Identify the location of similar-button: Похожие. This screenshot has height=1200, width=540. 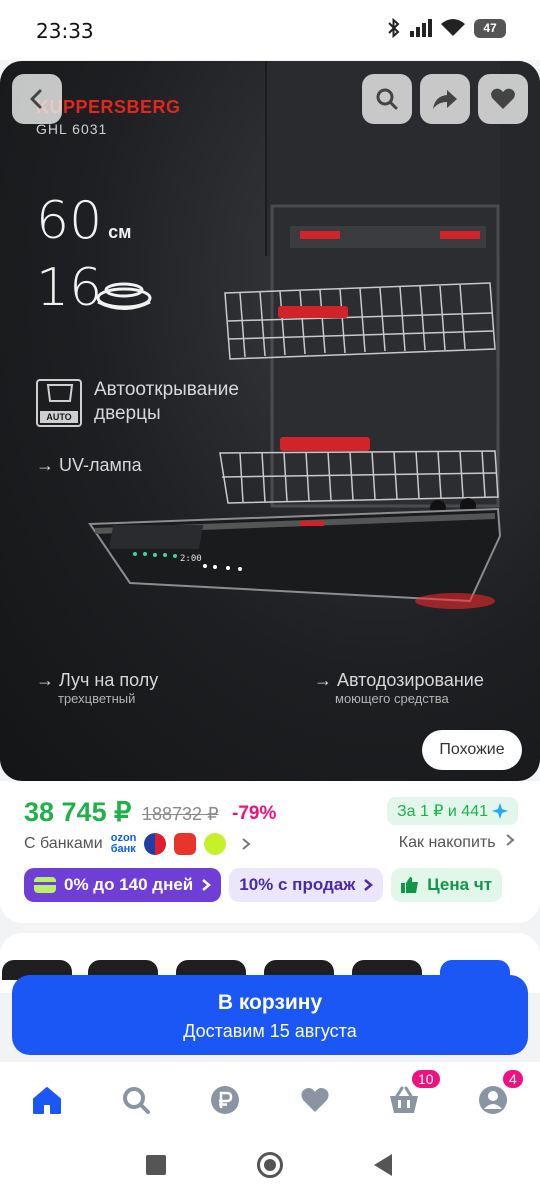
(472, 750).